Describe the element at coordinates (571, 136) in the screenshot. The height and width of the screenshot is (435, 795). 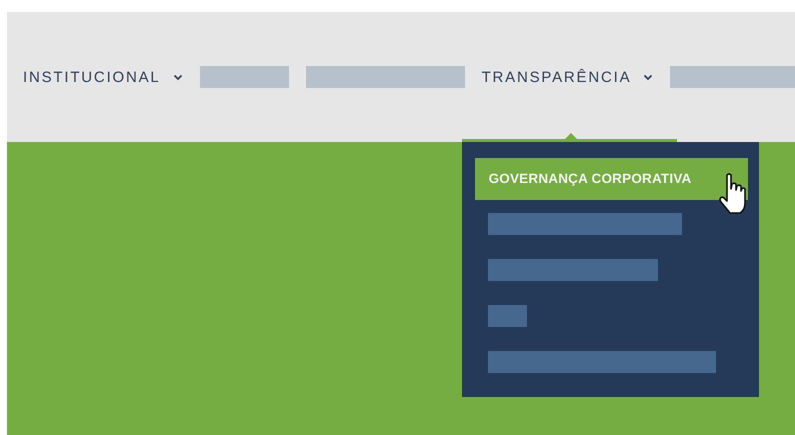
I see `pointer-triangle-icon` at that location.